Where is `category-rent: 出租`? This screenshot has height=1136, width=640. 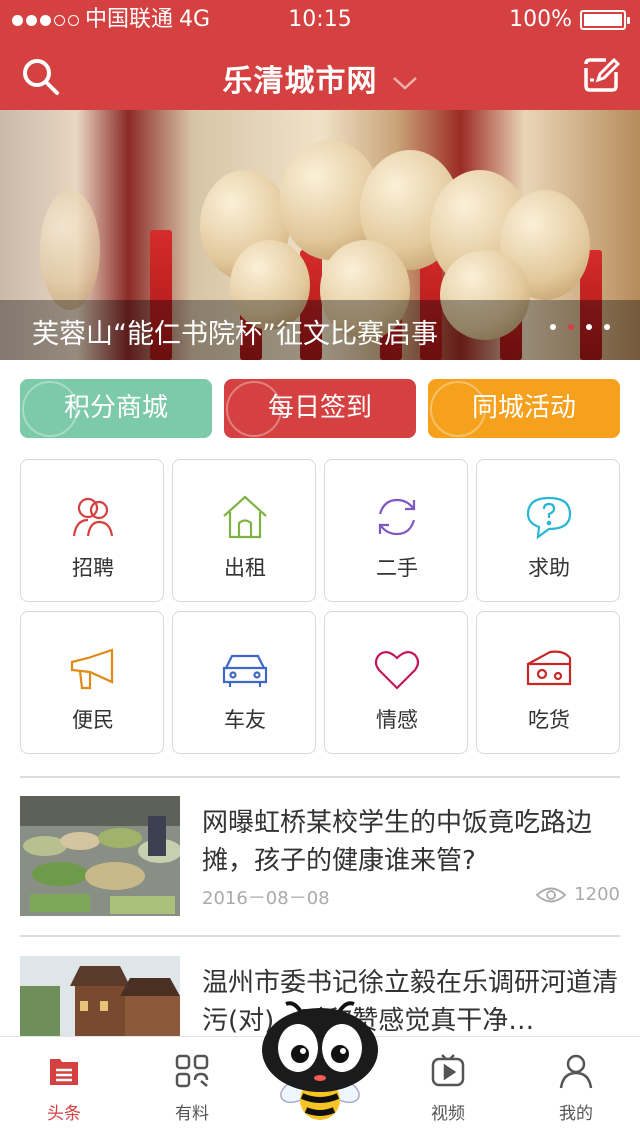 category-rent: 出租 is located at coordinates (244, 530).